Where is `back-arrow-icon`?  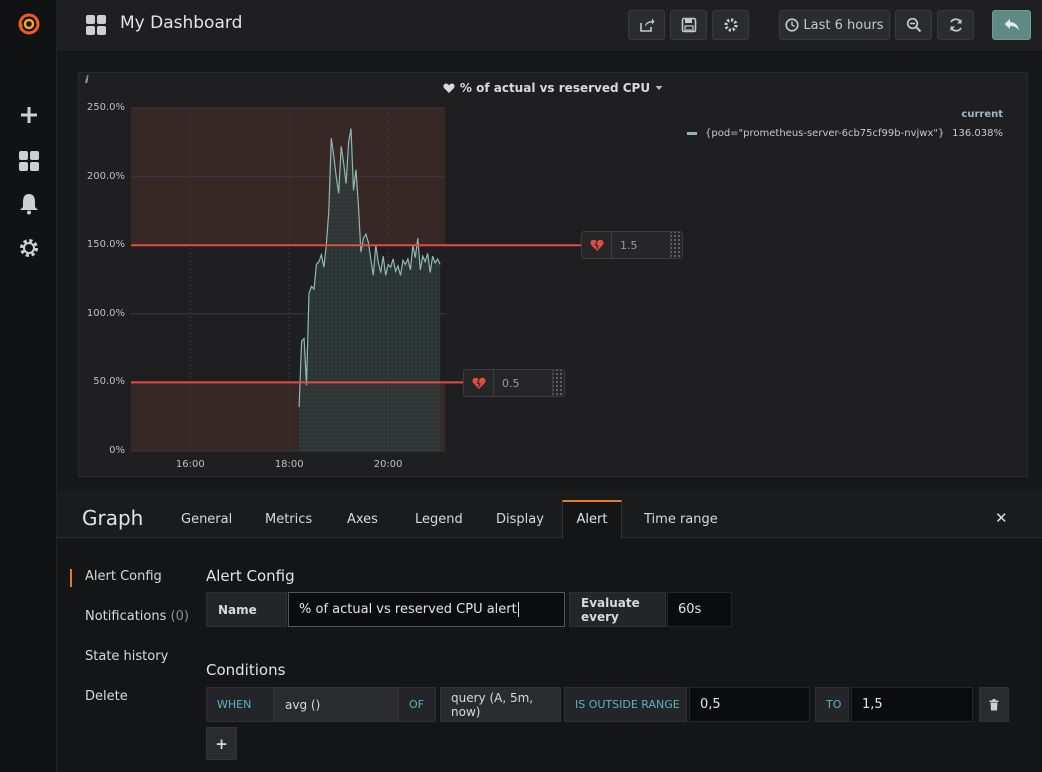 back-arrow-icon is located at coordinates (1011, 25).